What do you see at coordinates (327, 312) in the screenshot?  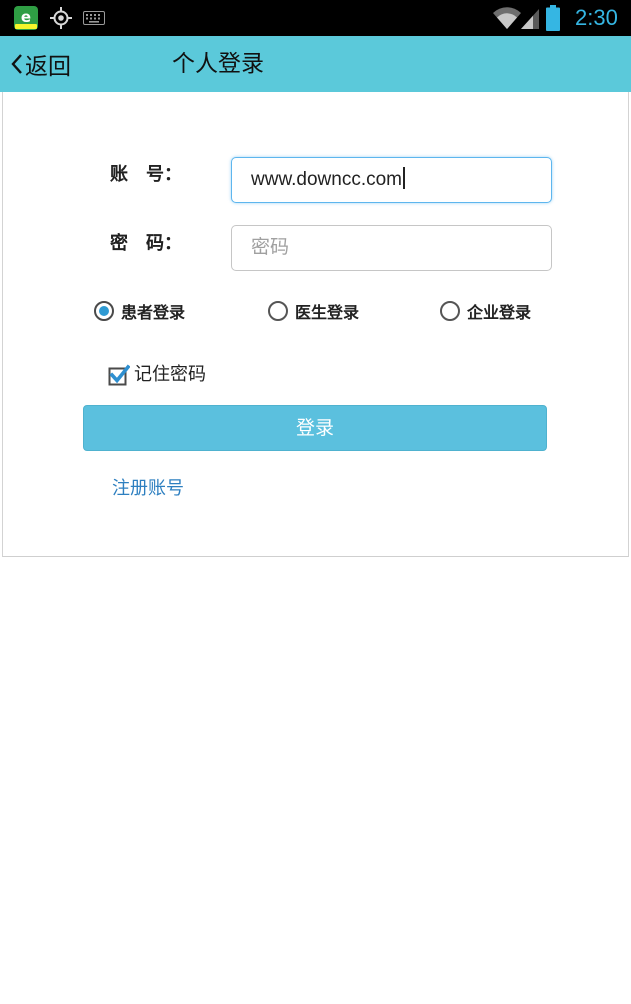 I see `radio-label: 医生登录` at bounding box center [327, 312].